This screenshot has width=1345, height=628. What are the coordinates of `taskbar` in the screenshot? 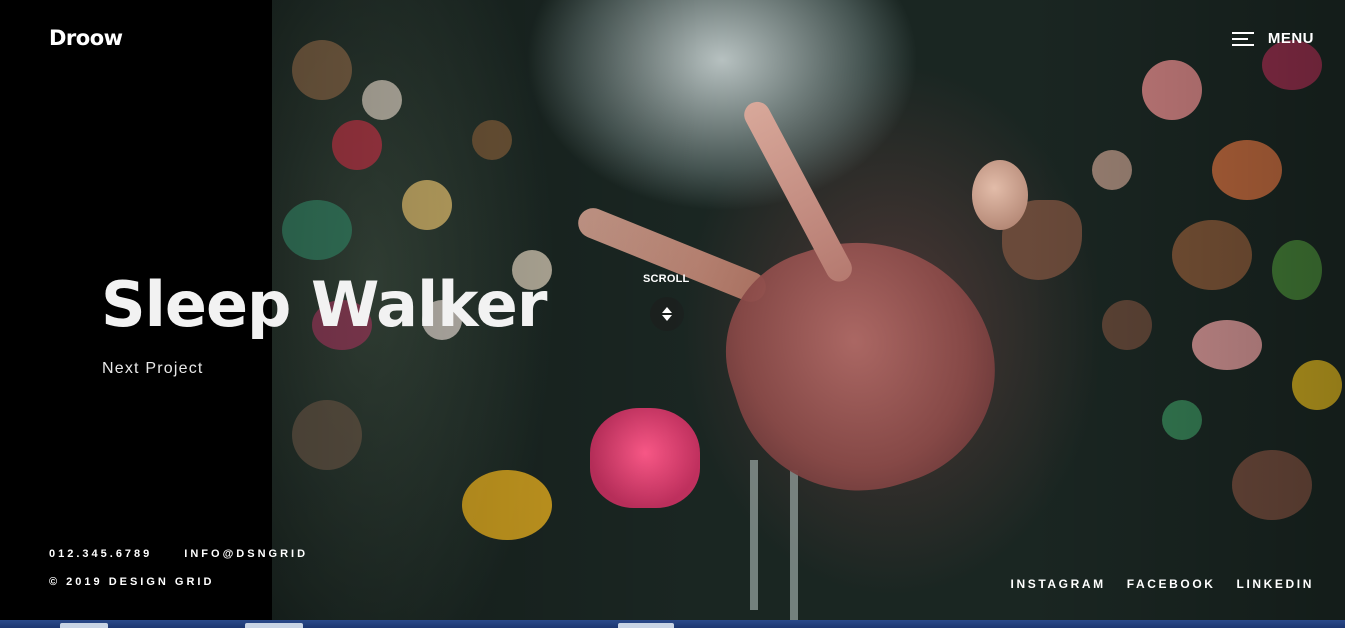 It's located at (672, 624).